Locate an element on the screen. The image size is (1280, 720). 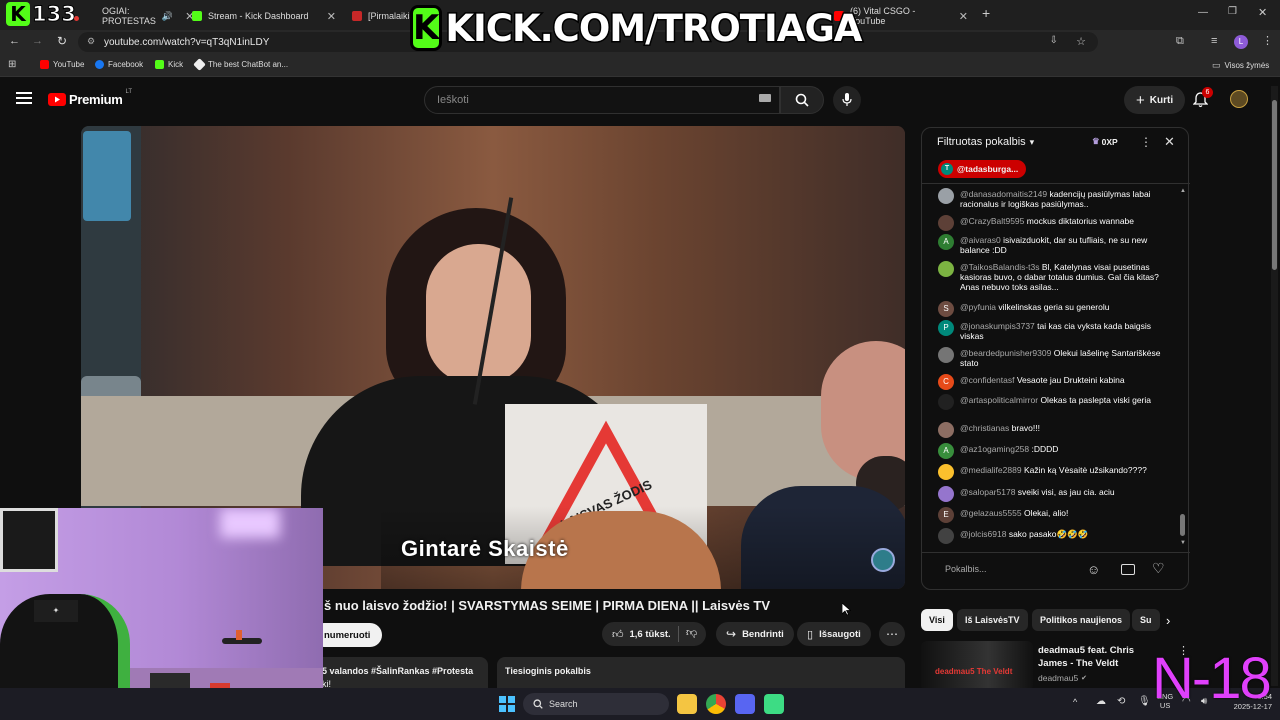
chat-avatar: S is located at coordinates (946, 309).